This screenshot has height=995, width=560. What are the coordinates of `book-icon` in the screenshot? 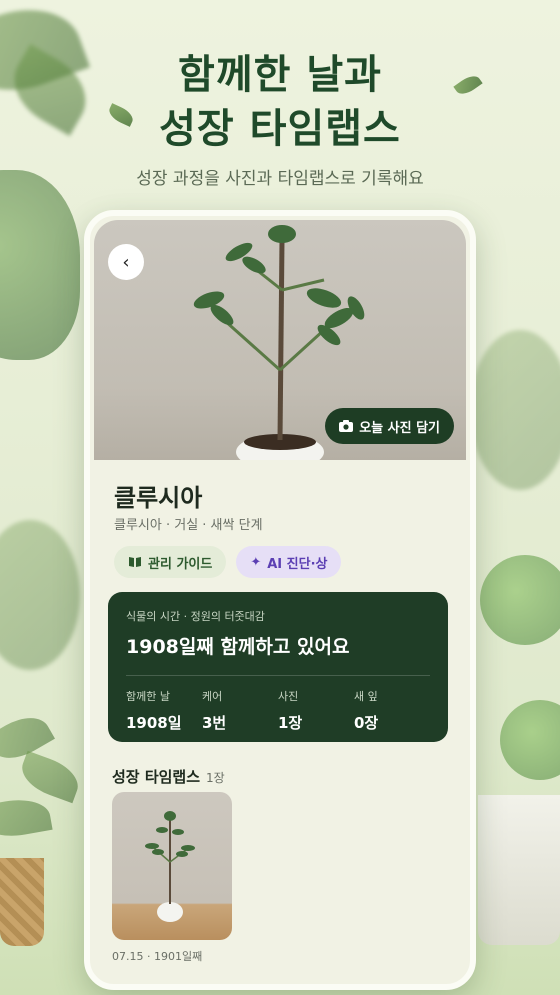 It's located at (135, 562).